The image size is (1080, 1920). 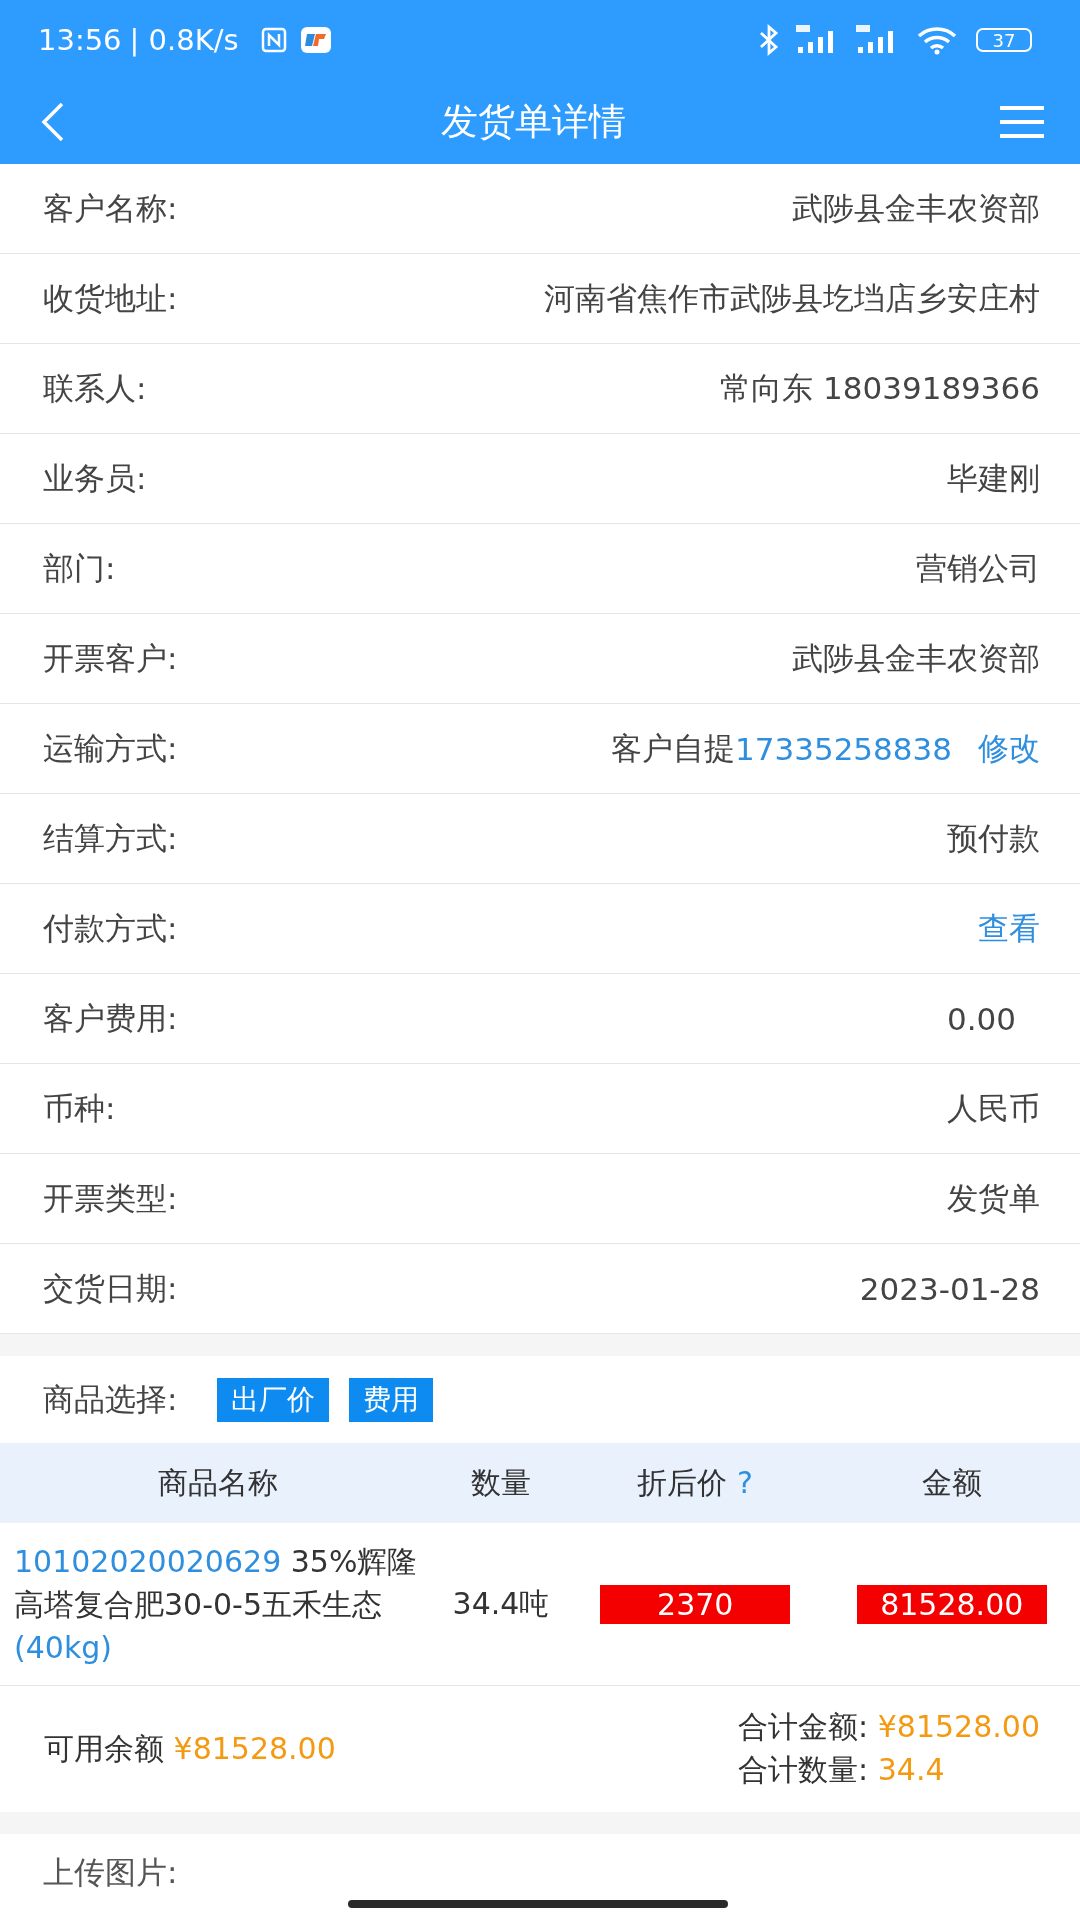 What do you see at coordinates (792, 298) in the screenshot?
I see `field-value: 河南省焦作市武陟县圪垱店乡安庄村` at bounding box center [792, 298].